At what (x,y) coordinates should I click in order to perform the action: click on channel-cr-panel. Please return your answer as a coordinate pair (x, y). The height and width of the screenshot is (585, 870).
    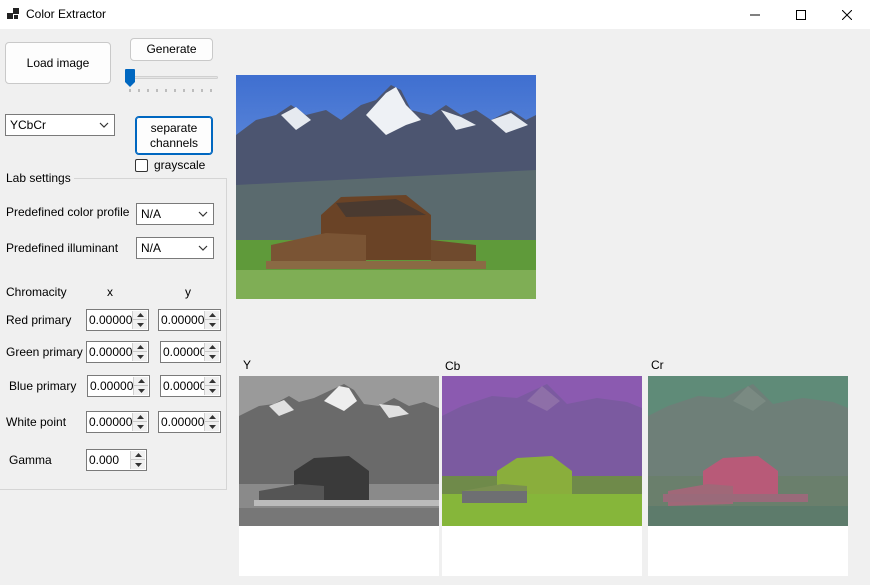
    Looking at the image, I should click on (748, 476).